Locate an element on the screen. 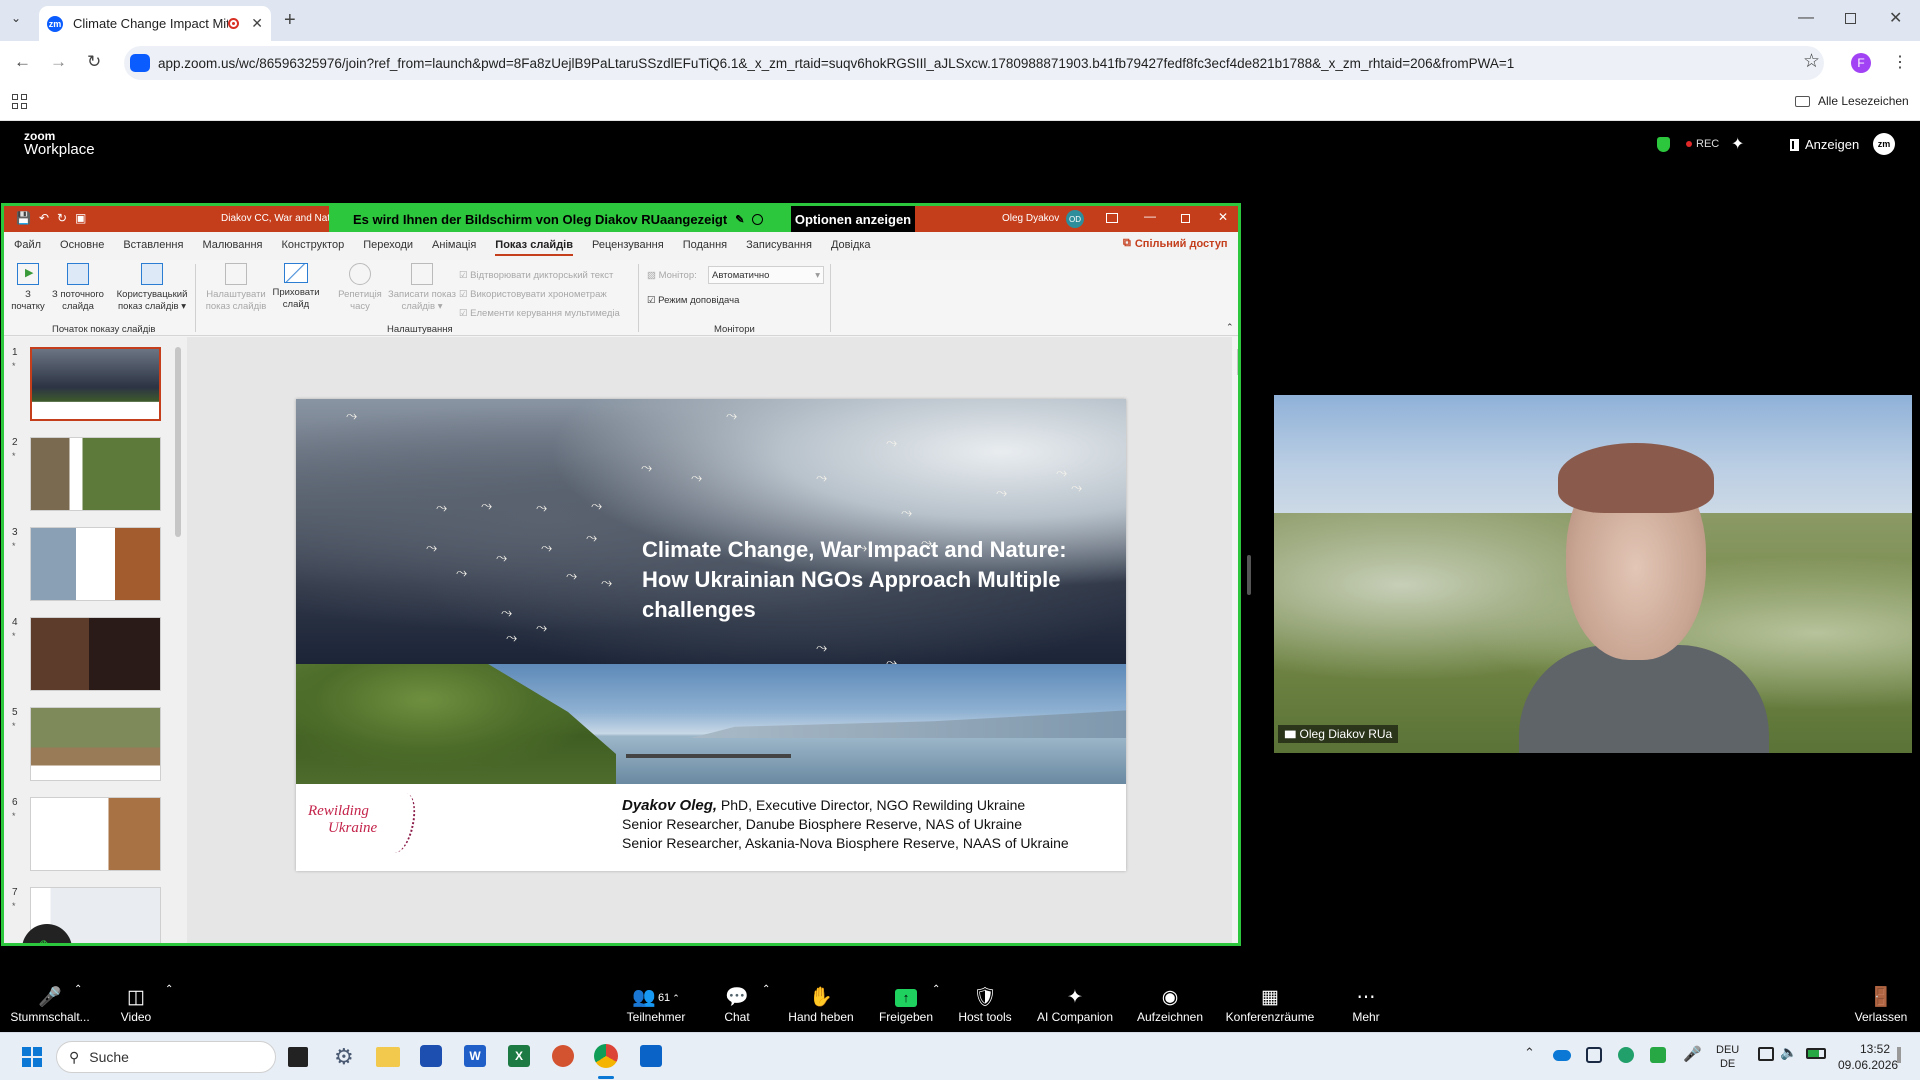 This screenshot has height=1080, width=1920. clock: 13:52 09.06.2026 is located at coordinates (1868, 1057).